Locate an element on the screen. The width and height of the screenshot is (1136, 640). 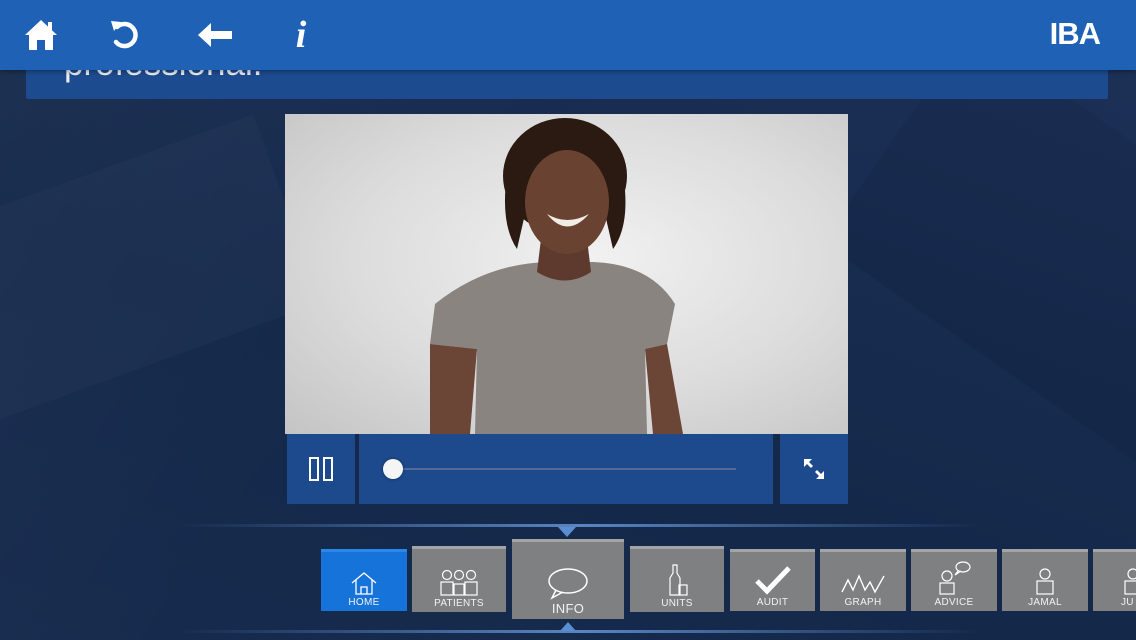
refresh-button is located at coordinates (125, 35).